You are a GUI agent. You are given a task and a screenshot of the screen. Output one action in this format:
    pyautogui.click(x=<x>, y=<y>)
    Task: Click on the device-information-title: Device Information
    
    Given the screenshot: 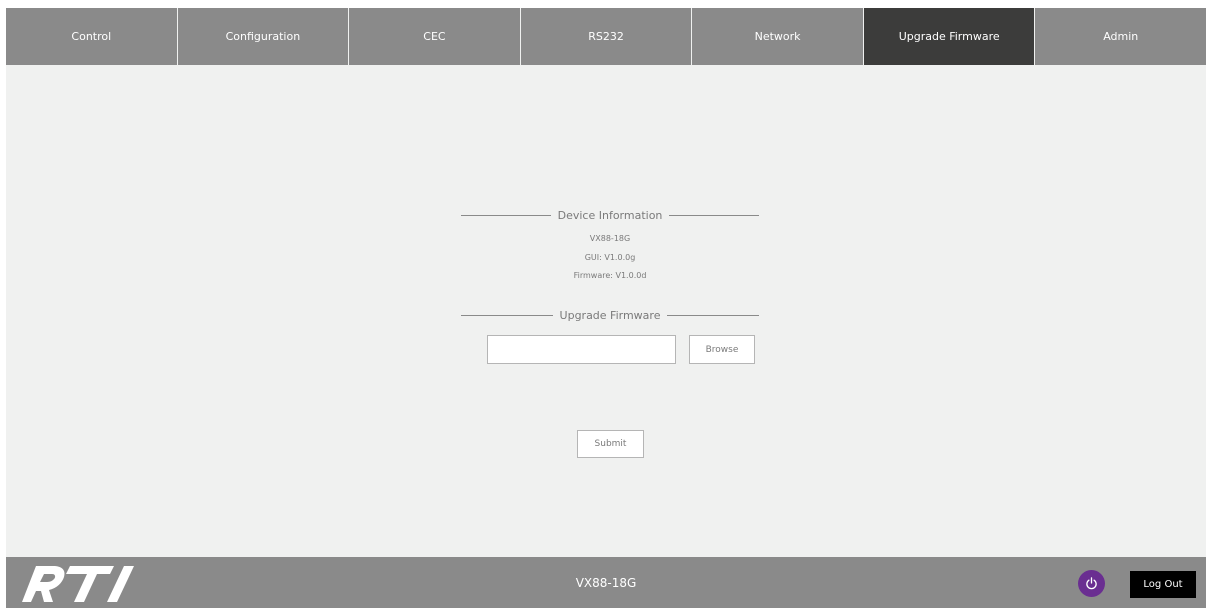 What is the action you would take?
    pyautogui.click(x=610, y=215)
    